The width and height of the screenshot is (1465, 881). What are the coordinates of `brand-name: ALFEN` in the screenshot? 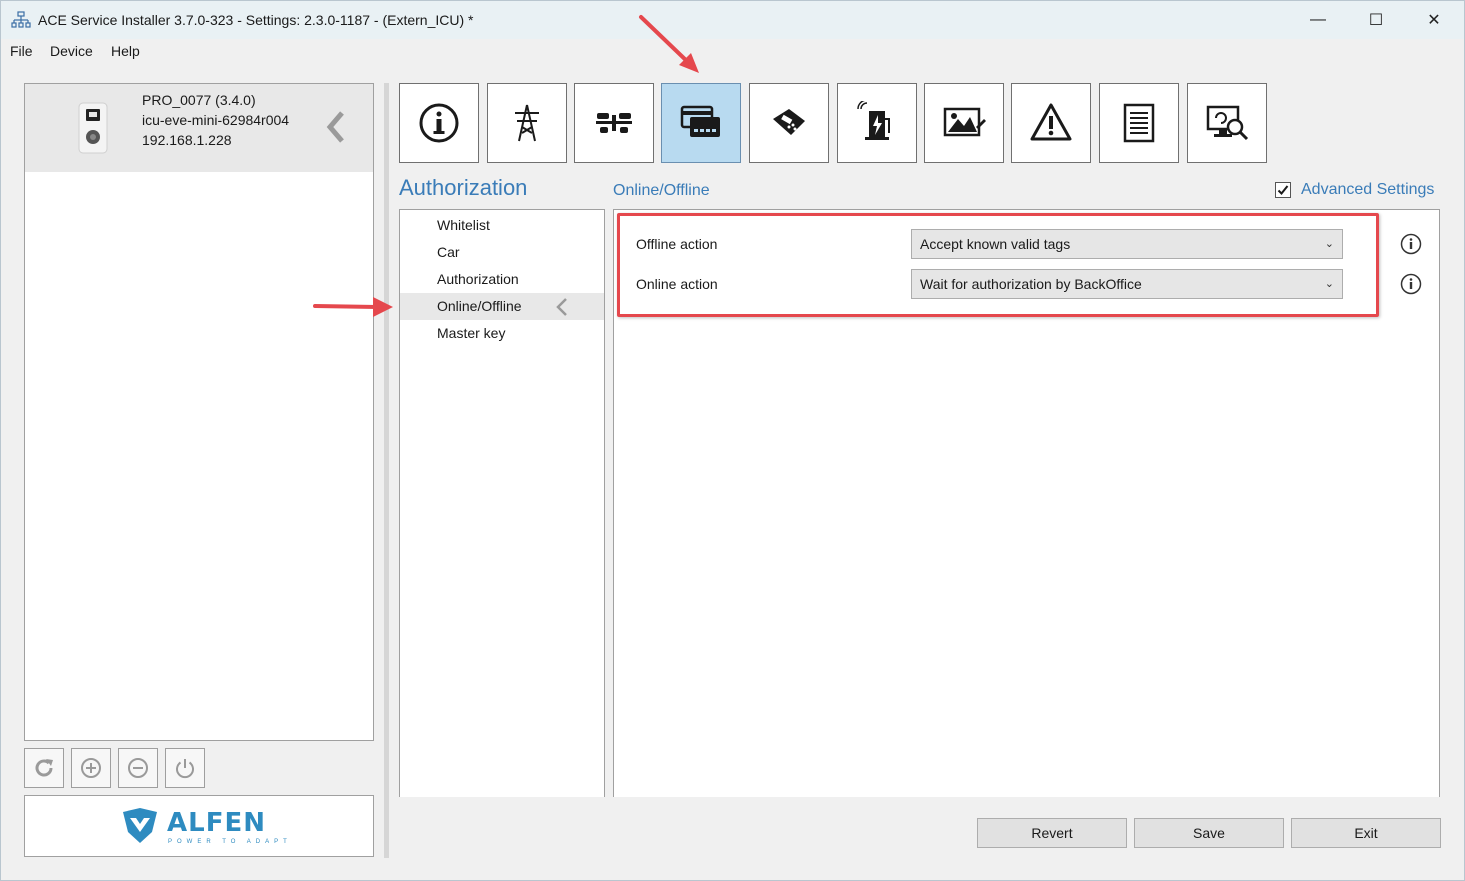 It's located at (216, 823).